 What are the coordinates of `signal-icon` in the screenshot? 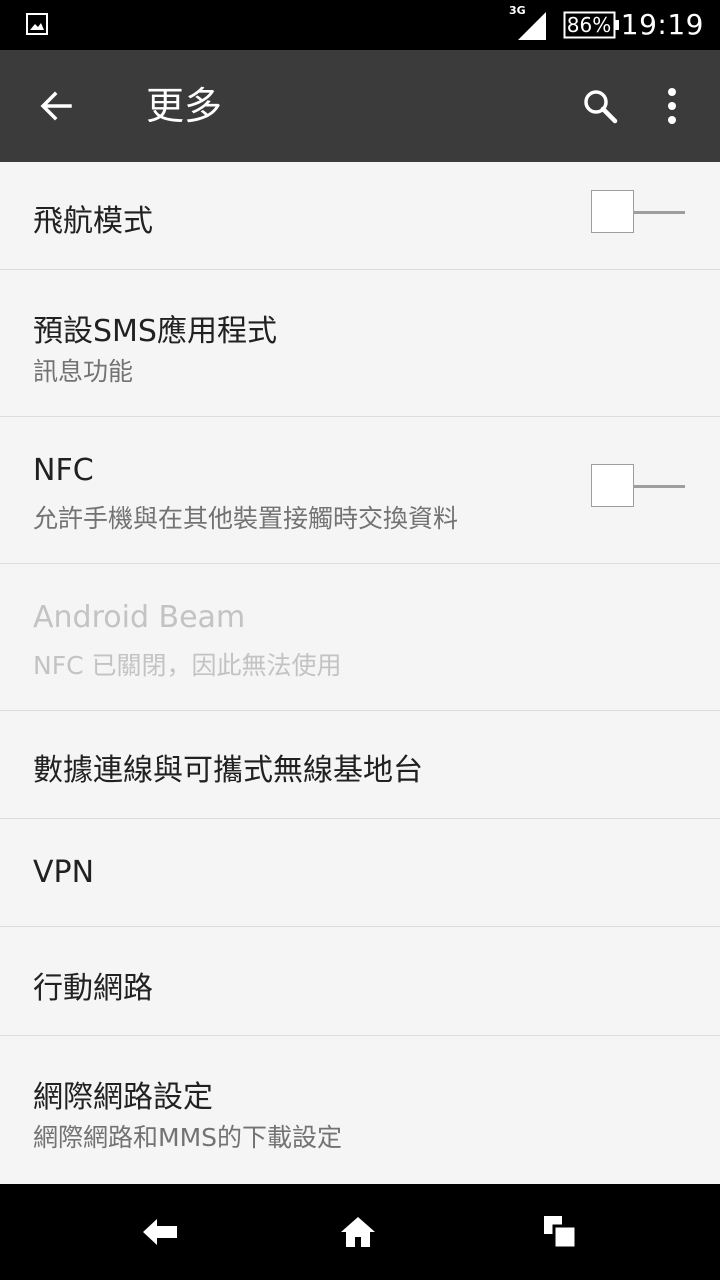 It's located at (532, 26).